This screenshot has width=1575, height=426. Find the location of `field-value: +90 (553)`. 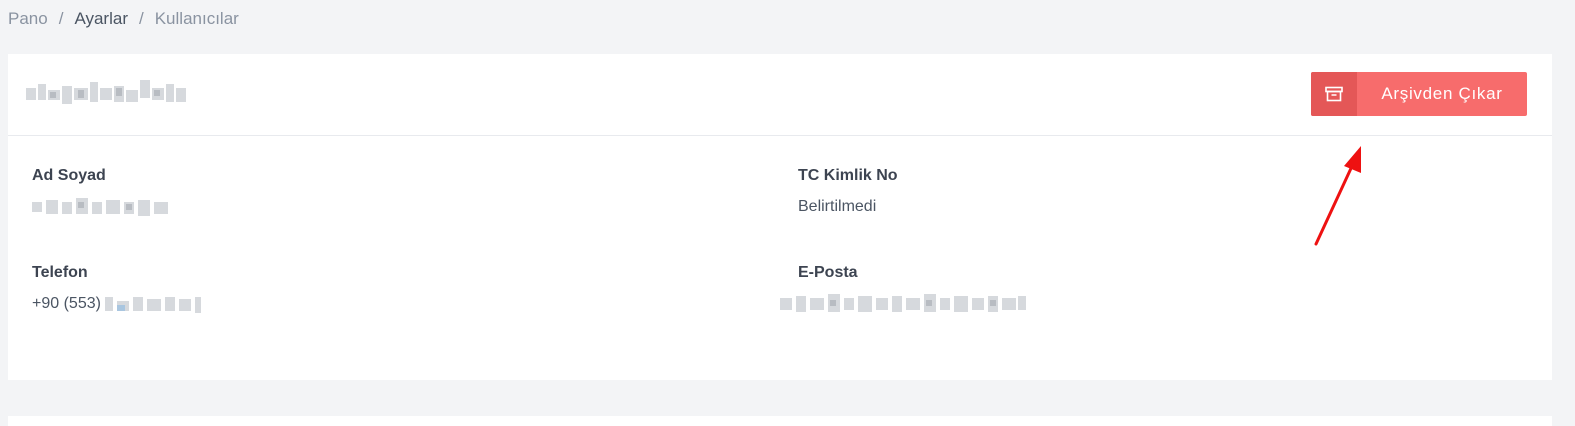

field-value: +90 (553) is located at coordinates (117, 304).